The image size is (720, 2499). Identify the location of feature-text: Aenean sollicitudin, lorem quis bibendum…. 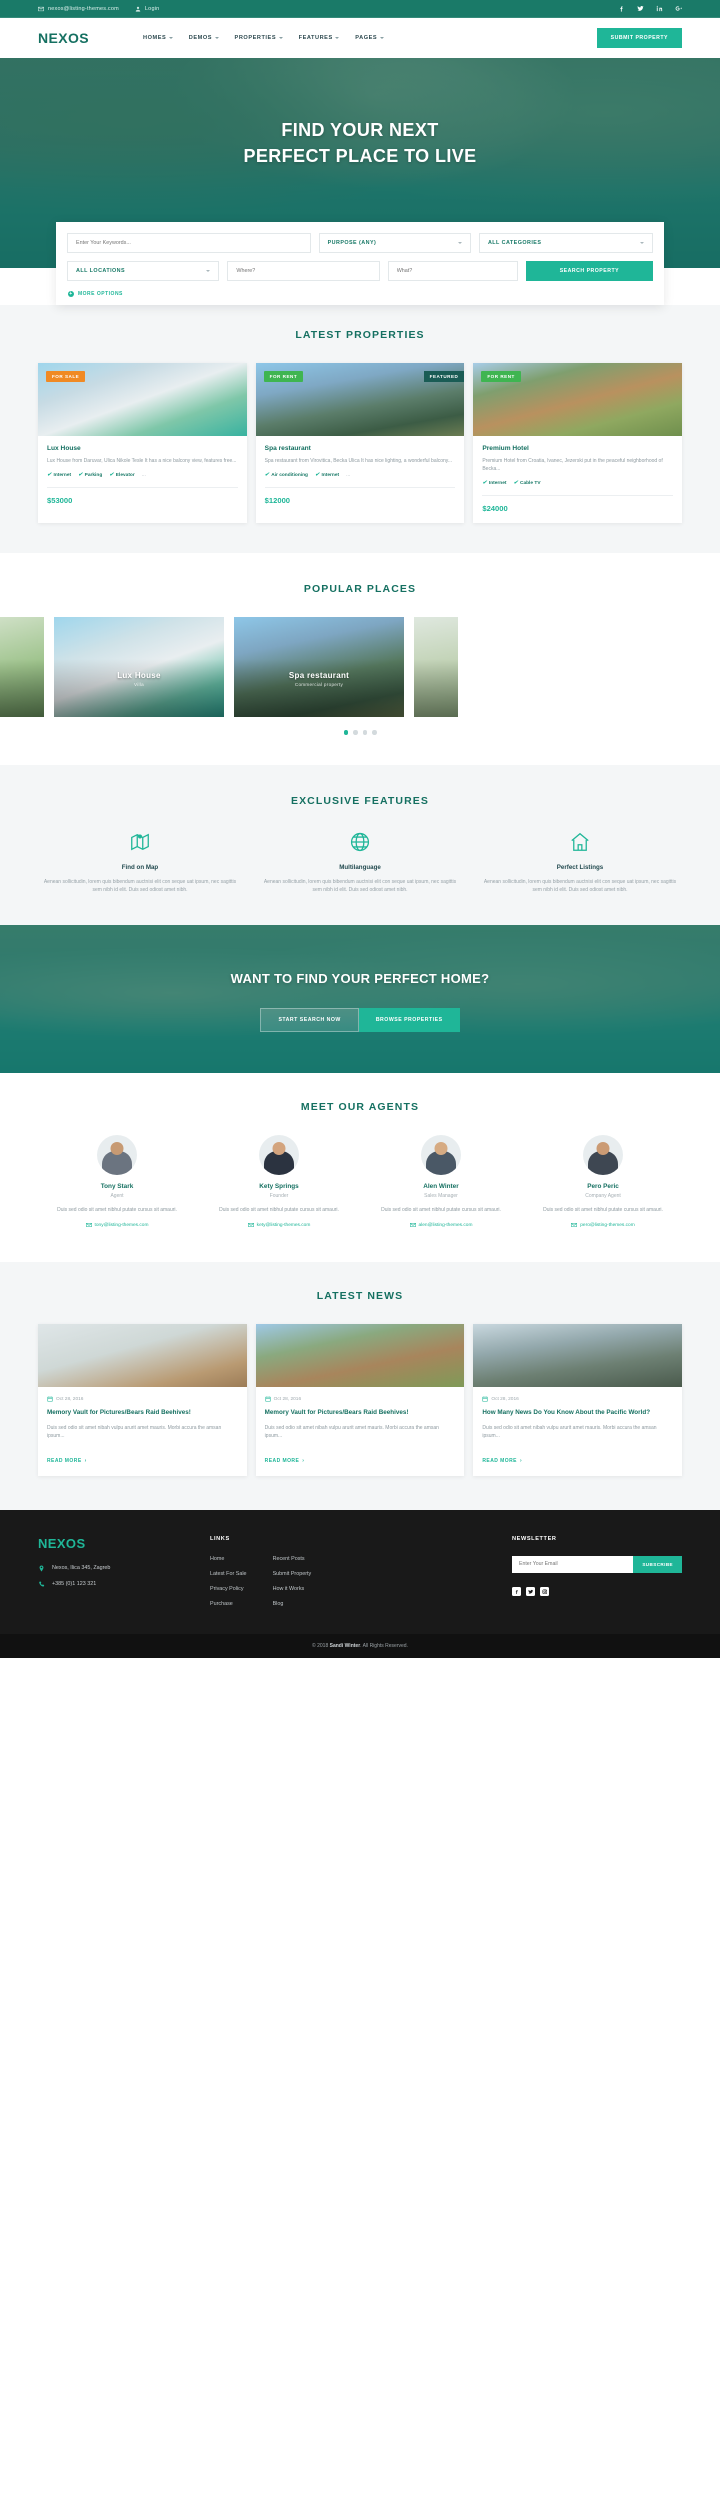
(360, 886).